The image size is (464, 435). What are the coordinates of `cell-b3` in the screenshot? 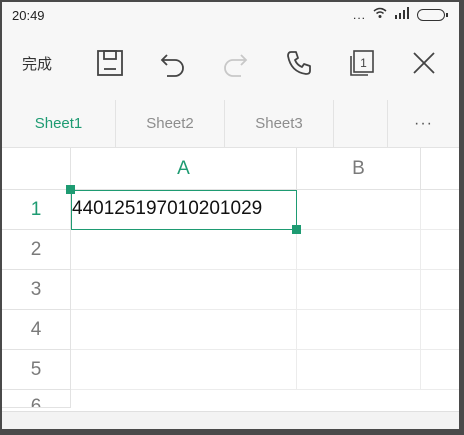 It's located at (359, 290).